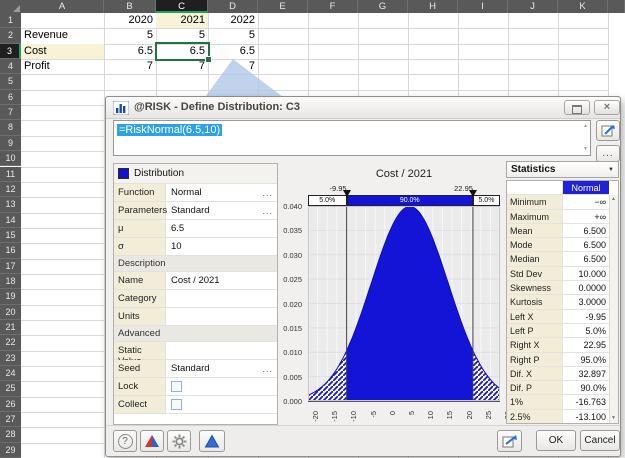  Describe the element at coordinates (292, 280) in the screenshot. I see `y-tick-label: 0.025` at that location.